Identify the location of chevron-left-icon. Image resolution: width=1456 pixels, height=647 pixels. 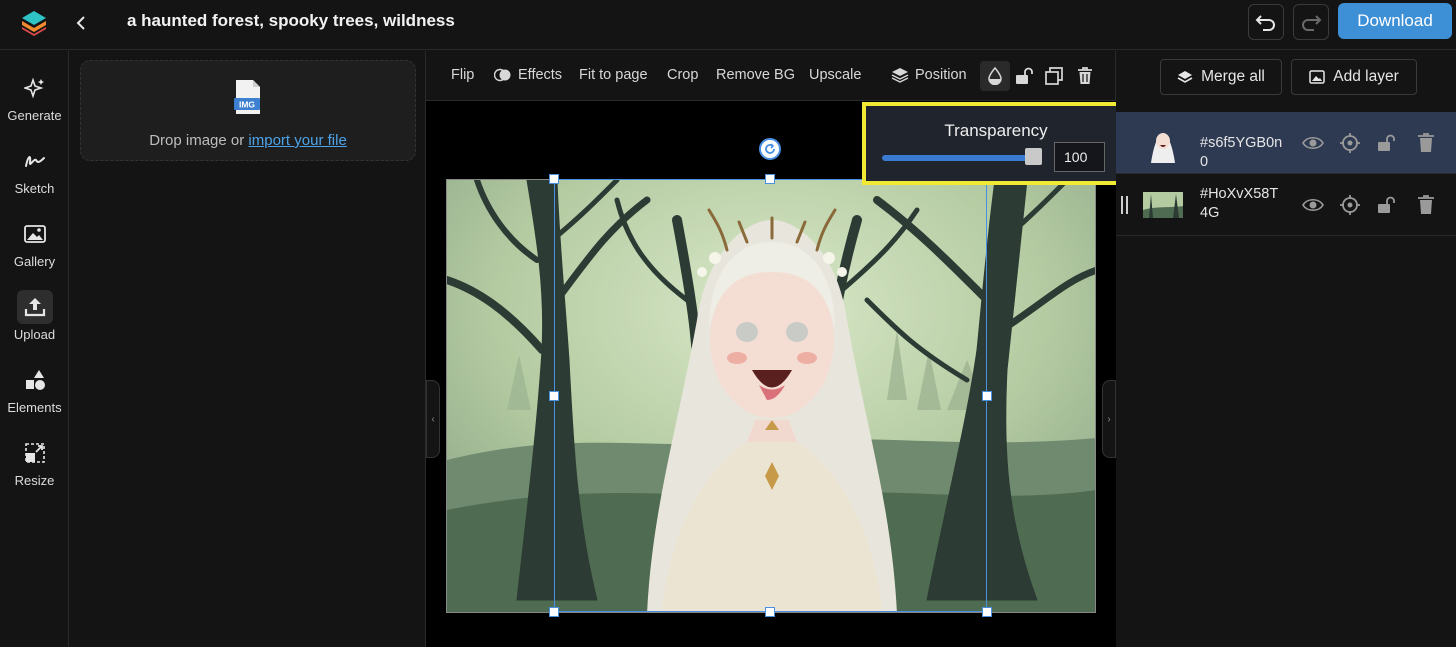
(80, 23).